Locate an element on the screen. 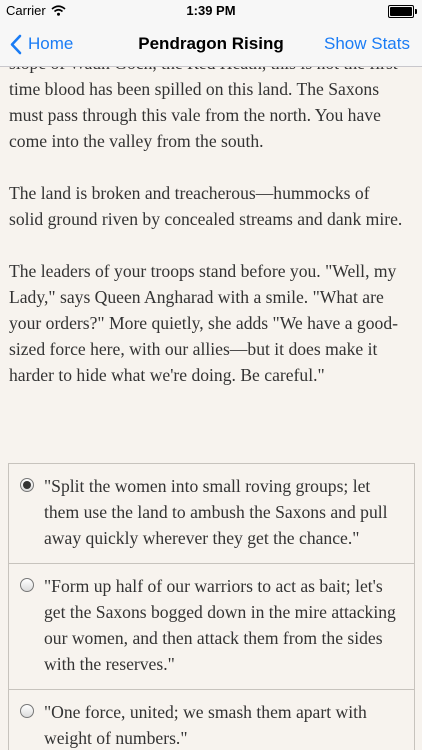 This screenshot has height=750, width=422. navigation-bar: Home Pendragon Rising Show Stats is located at coordinates (211, 44).